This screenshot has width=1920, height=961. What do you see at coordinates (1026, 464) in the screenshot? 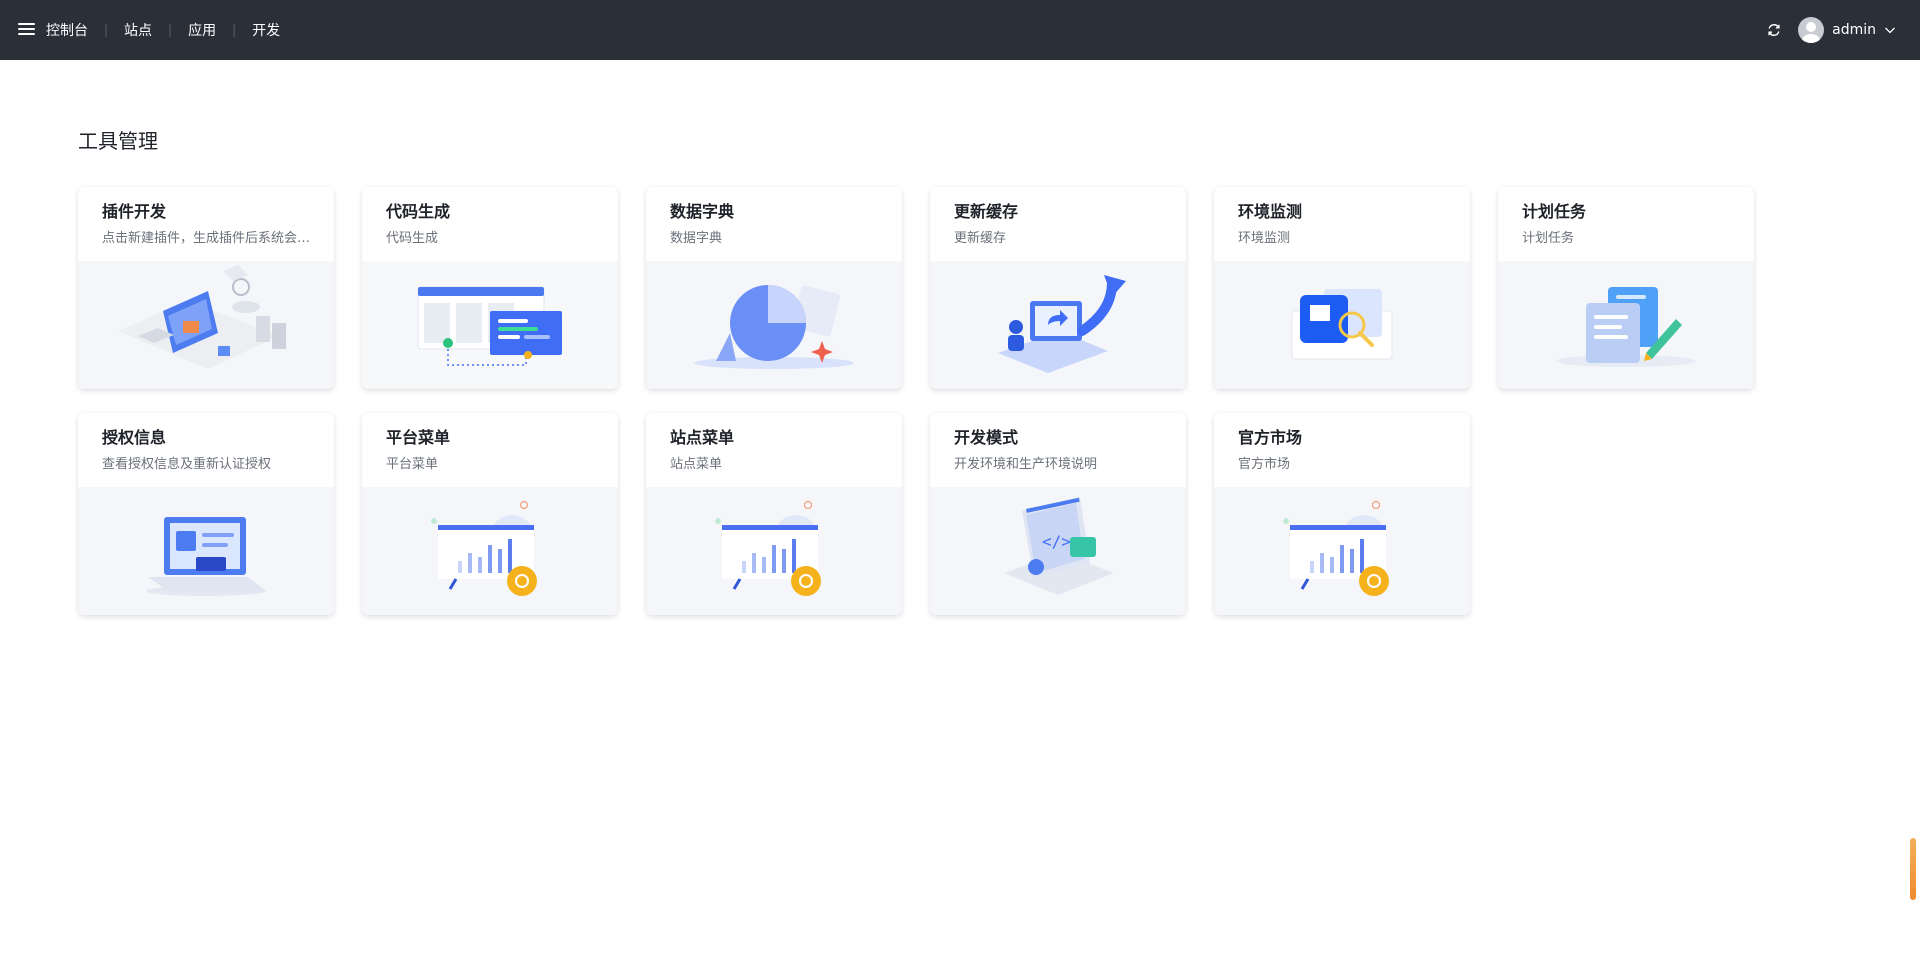
I see `card-desc: 开发环境和生产环境说明` at bounding box center [1026, 464].